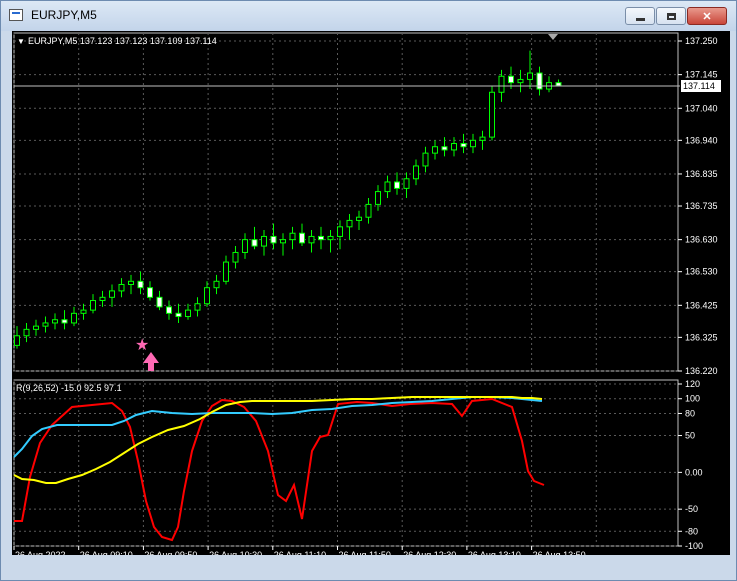  What do you see at coordinates (694, 472) in the screenshot?
I see `indicator-tick-label: 0.00` at bounding box center [694, 472].